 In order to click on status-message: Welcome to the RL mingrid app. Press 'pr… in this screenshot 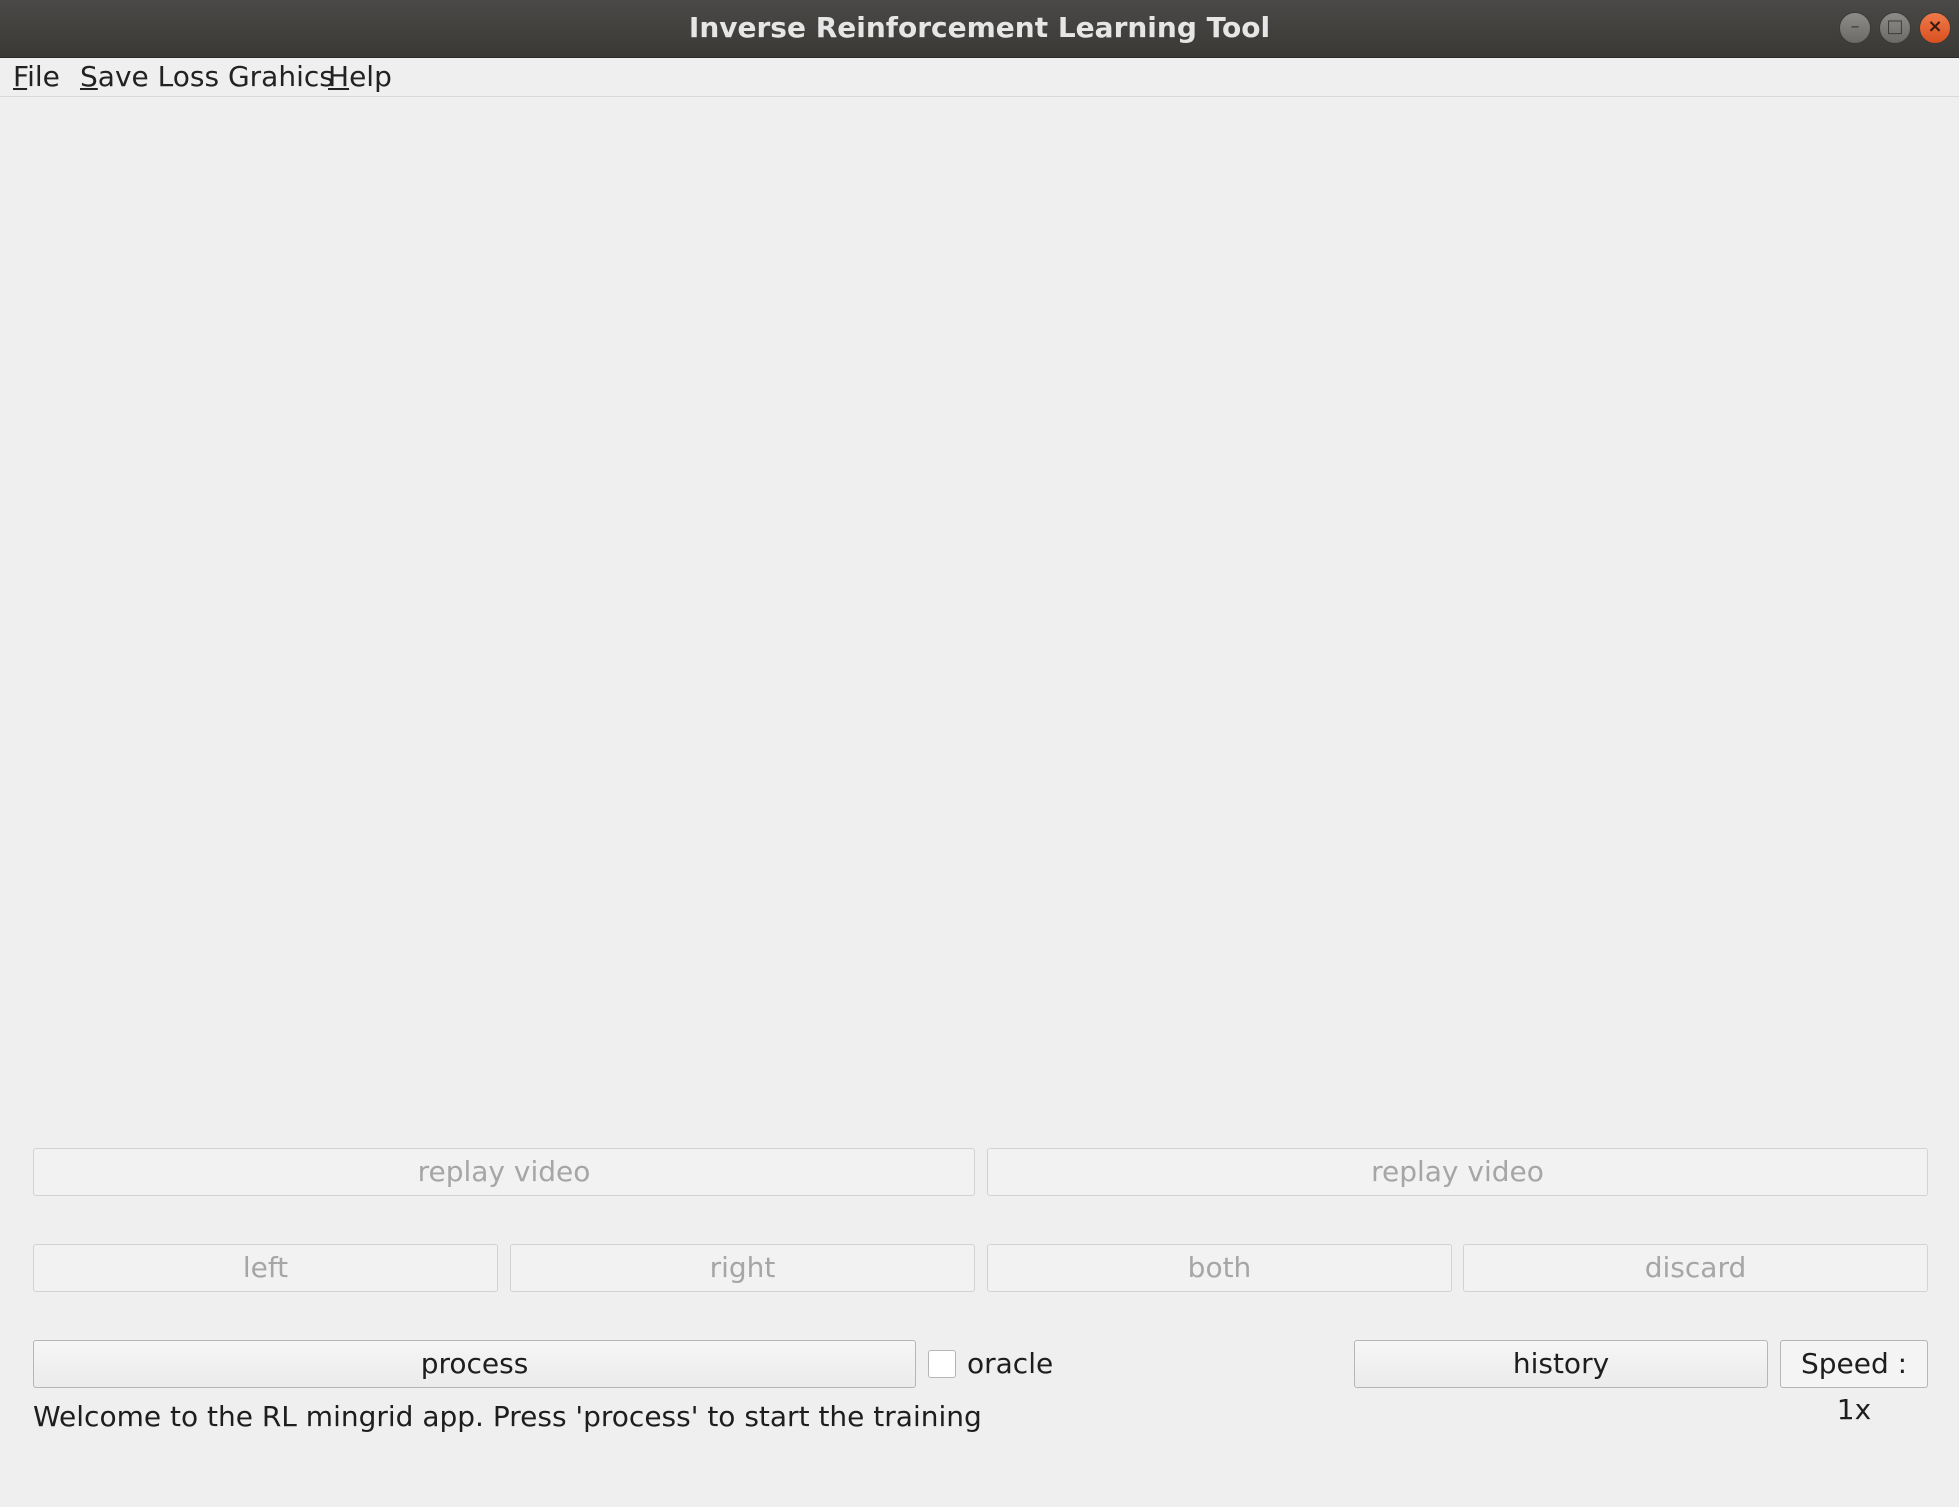, I will do `click(507, 1416)`.